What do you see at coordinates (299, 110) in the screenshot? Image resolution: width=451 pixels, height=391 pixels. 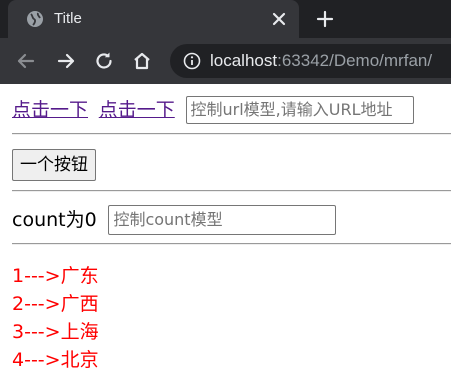 I see `url-model-input: 控制url模型,请输入URL地址` at bounding box center [299, 110].